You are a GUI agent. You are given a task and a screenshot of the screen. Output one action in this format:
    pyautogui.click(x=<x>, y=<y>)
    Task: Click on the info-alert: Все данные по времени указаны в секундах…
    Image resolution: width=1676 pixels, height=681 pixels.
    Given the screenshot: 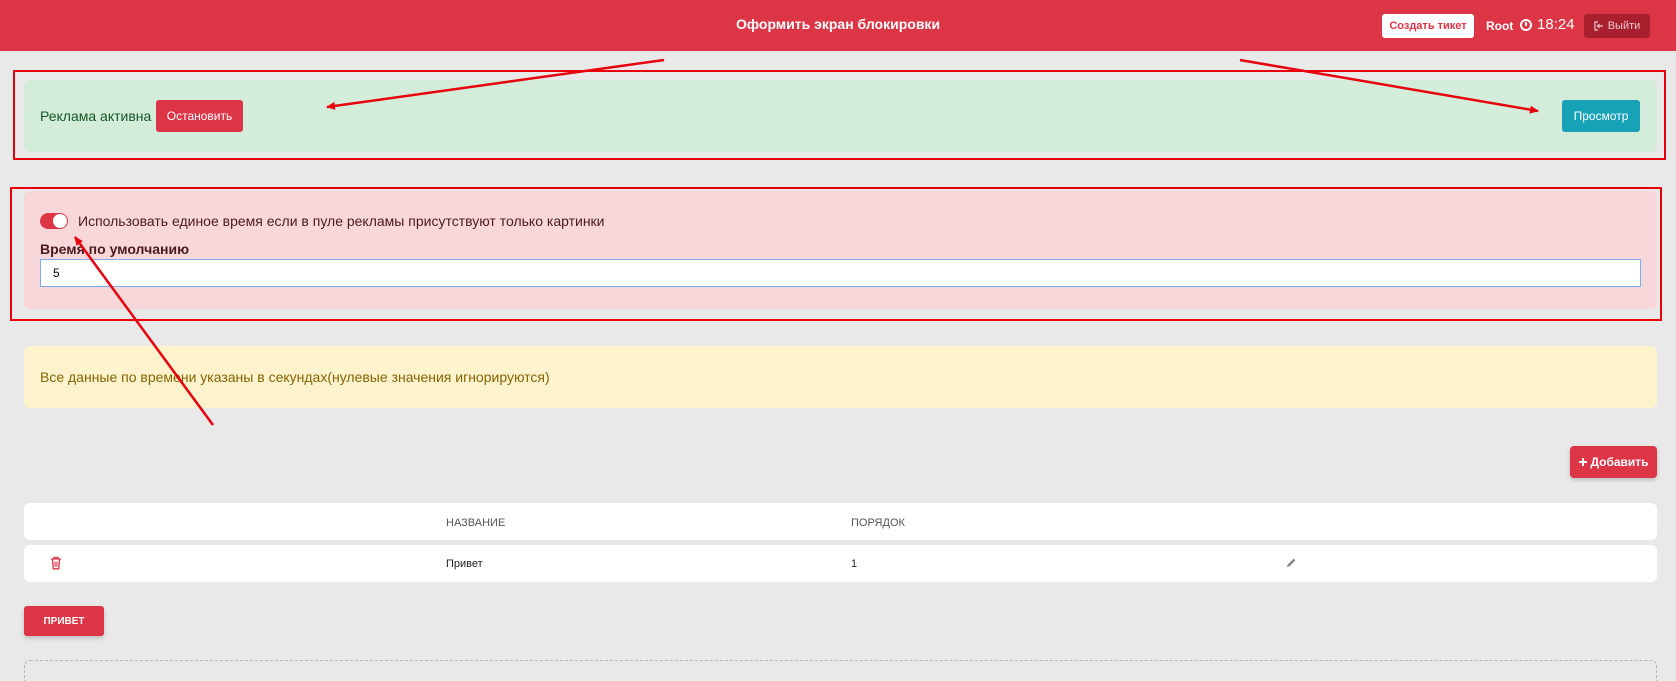 What is the action you would take?
    pyautogui.click(x=840, y=377)
    